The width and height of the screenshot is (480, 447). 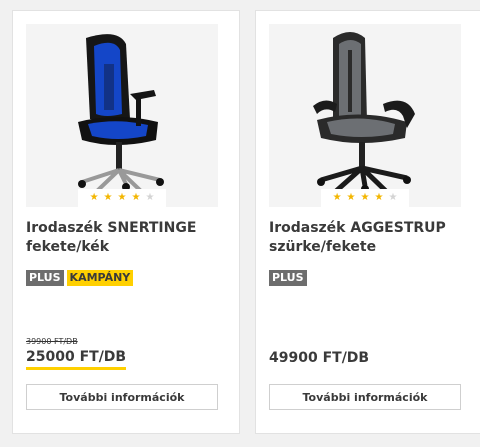 I want to click on badge-group: PLUS KAMPÁNY, so click(x=80, y=278).